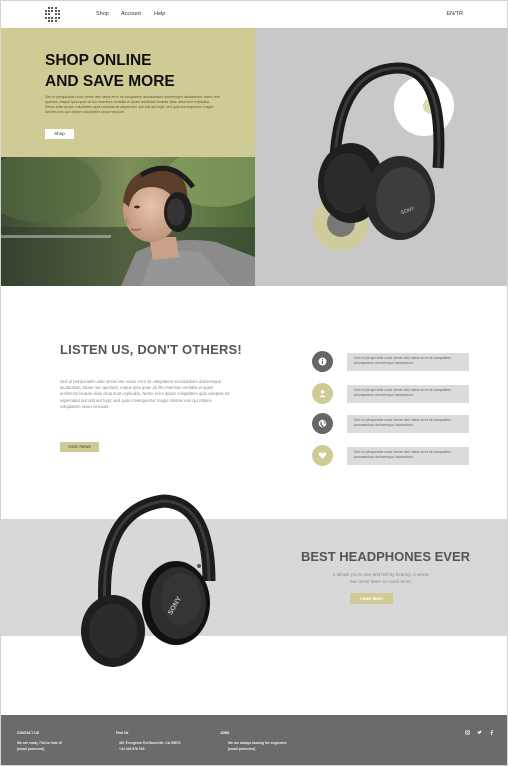 Image resolution: width=508 pixels, height=766 pixels. What do you see at coordinates (102, 14) in the screenshot?
I see `nav-shop-link: Shop` at bounding box center [102, 14].